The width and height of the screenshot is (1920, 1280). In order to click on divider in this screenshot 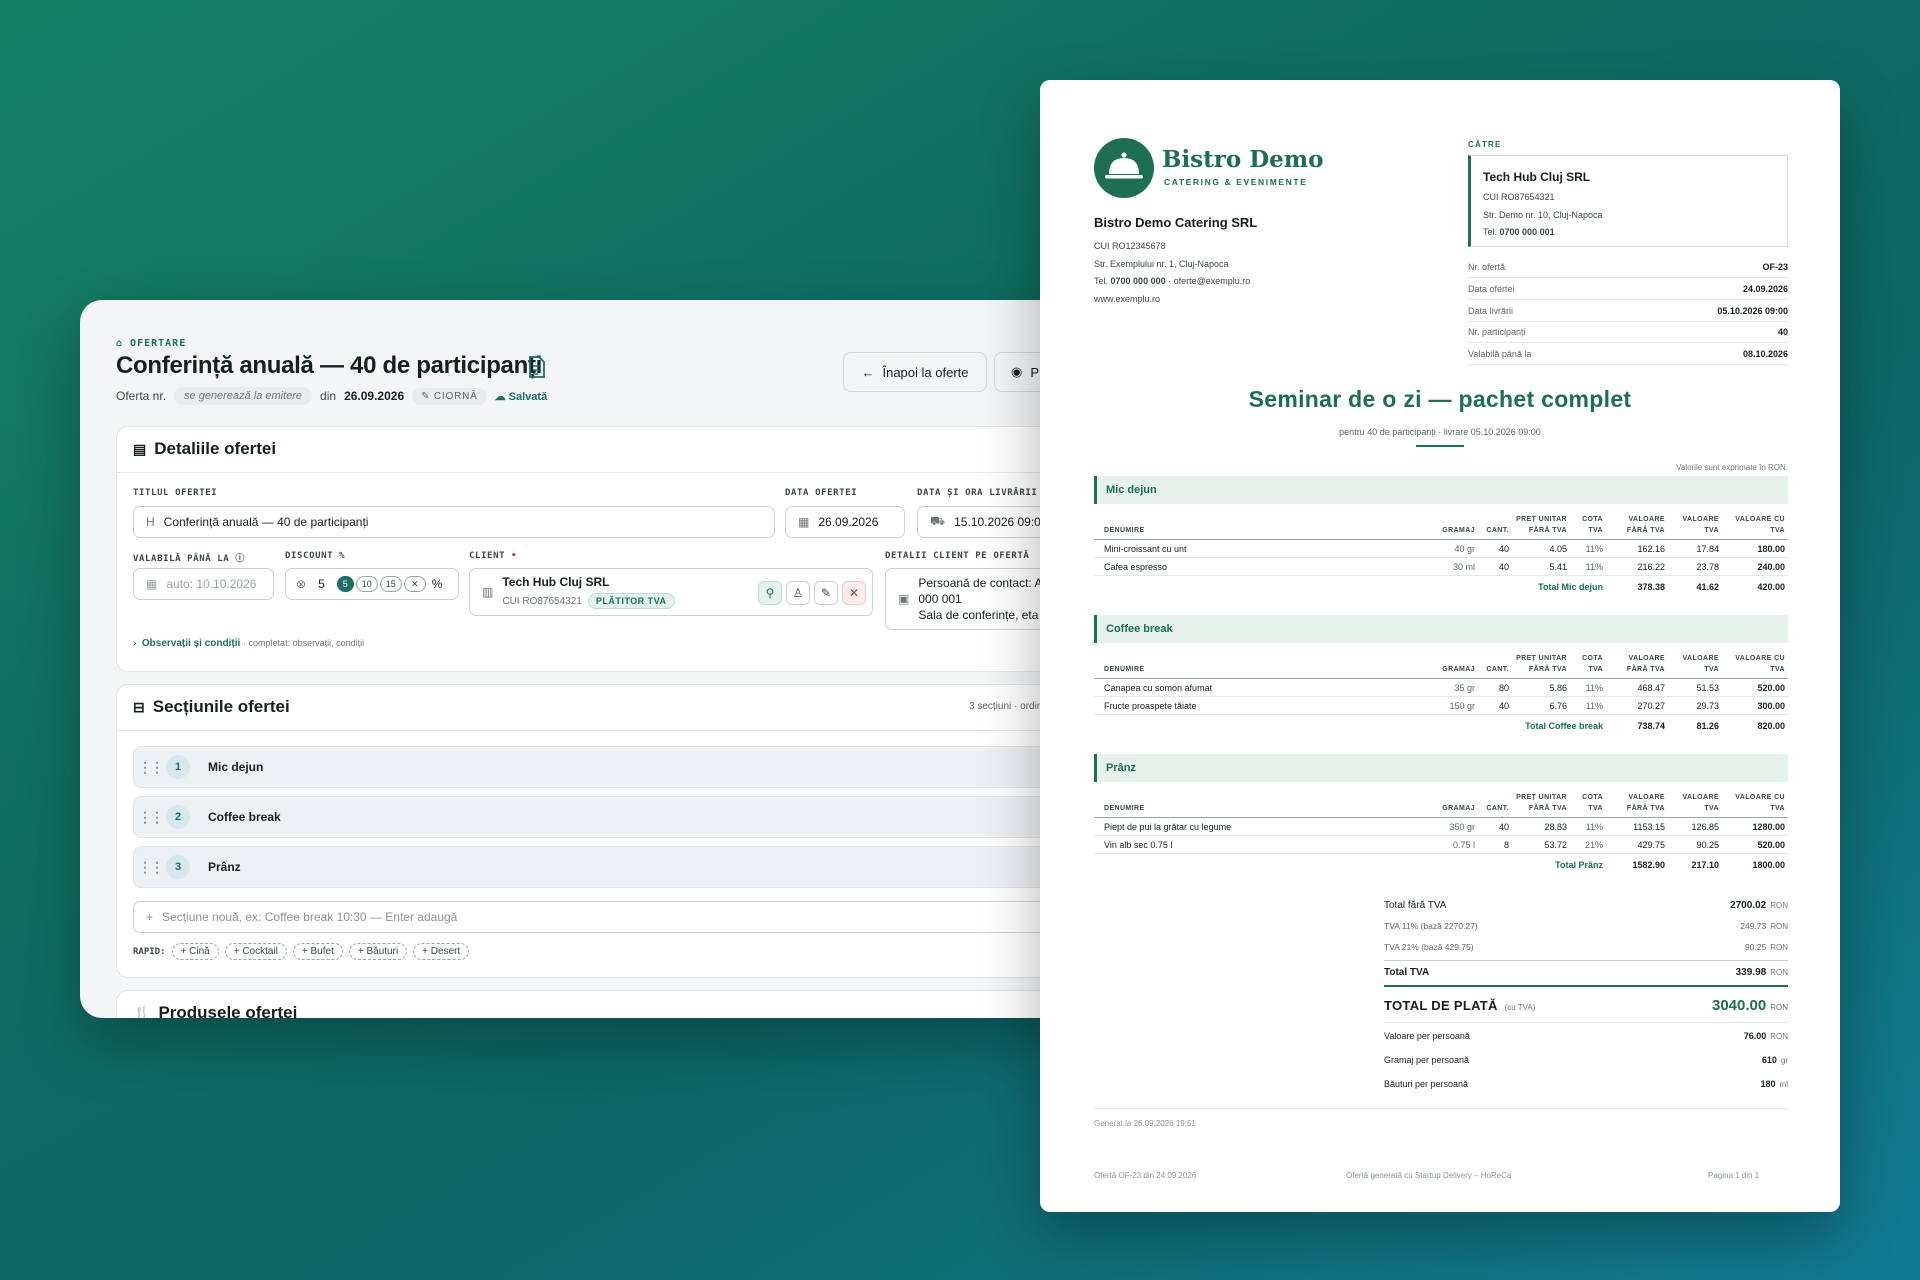, I will do `click(598, 472)`.